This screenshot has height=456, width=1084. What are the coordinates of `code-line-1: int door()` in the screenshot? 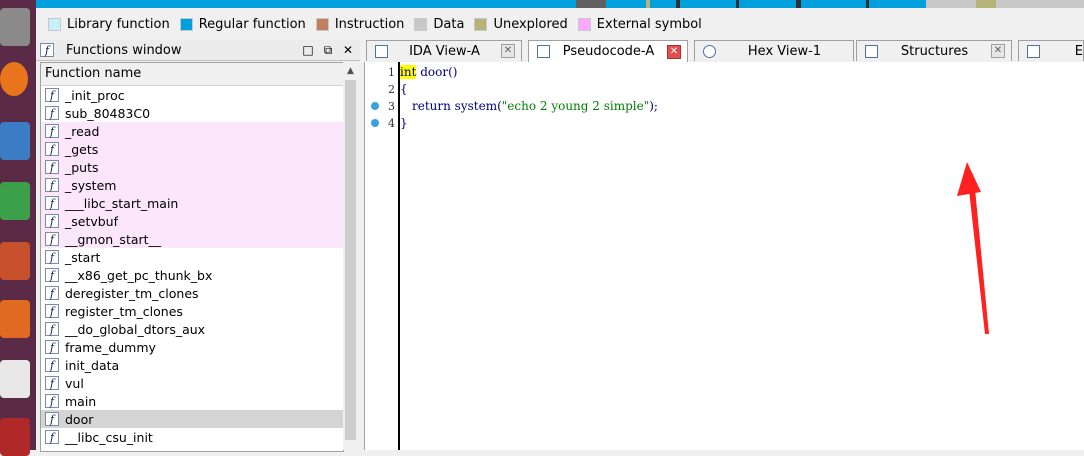 It's located at (428, 72).